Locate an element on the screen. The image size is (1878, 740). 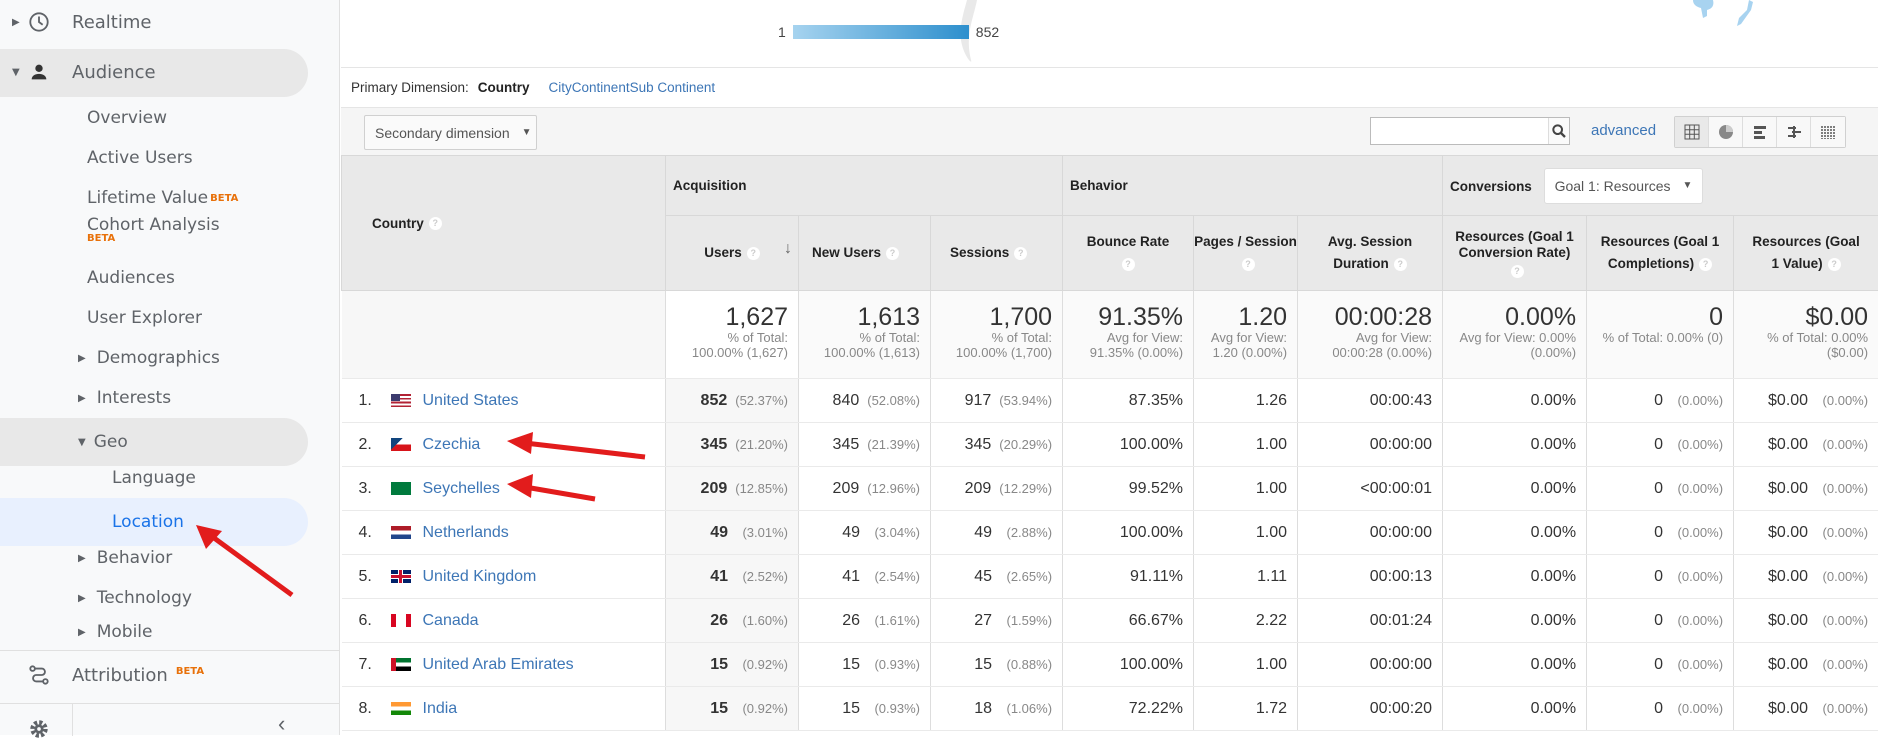
country-link: Netherlands is located at coordinates (466, 532).